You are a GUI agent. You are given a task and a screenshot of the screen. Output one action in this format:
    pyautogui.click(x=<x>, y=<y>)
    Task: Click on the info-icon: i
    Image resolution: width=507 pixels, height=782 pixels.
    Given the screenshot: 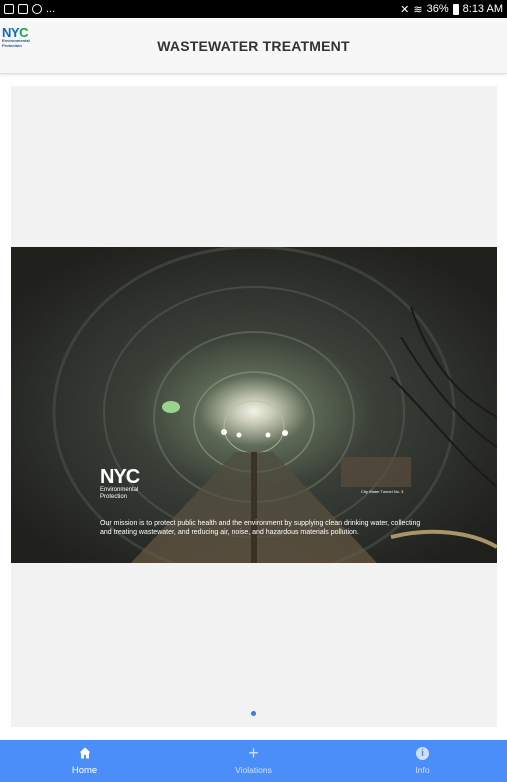 What is the action you would take?
    pyautogui.click(x=422, y=753)
    